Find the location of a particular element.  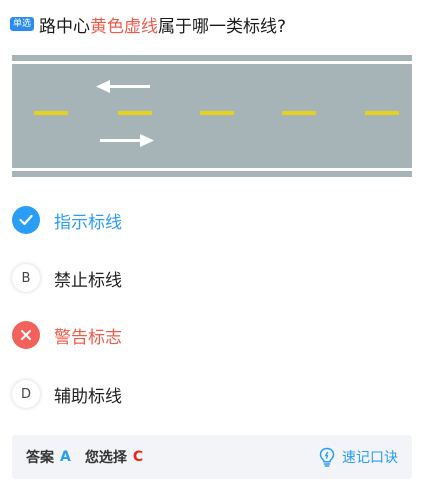

road-edge-top is located at coordinates (212, 62).